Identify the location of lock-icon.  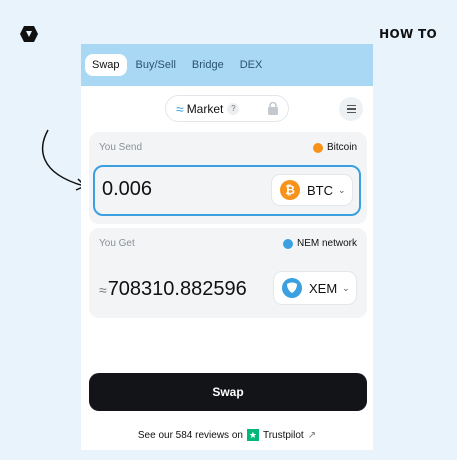
(273, 108).